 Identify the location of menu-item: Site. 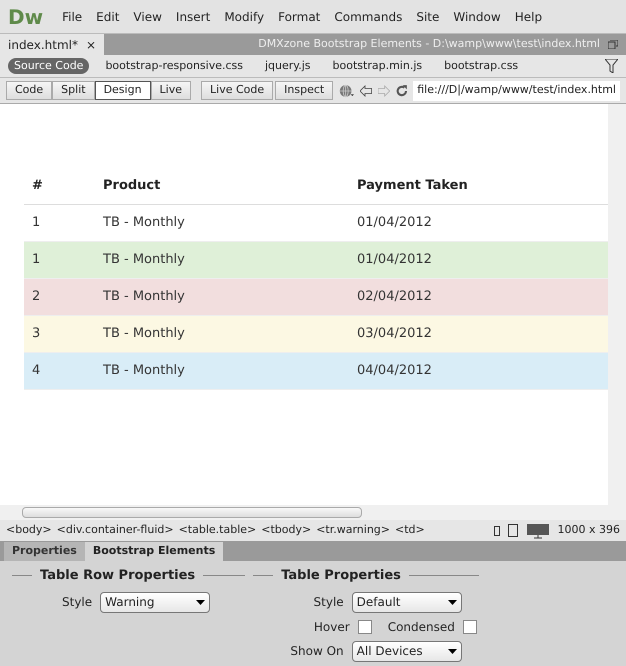
(427, 17).